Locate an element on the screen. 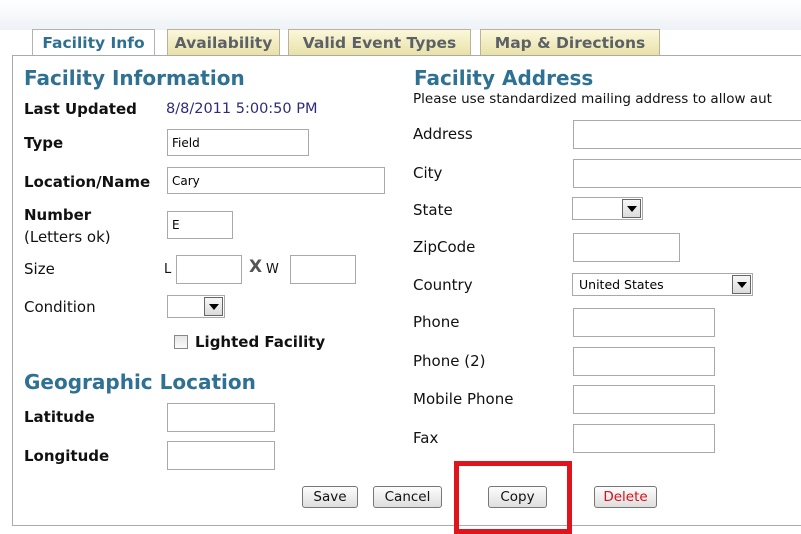 The height and width of the screenshot is (534, 801). phone-input is located at coordinates (644, 322).